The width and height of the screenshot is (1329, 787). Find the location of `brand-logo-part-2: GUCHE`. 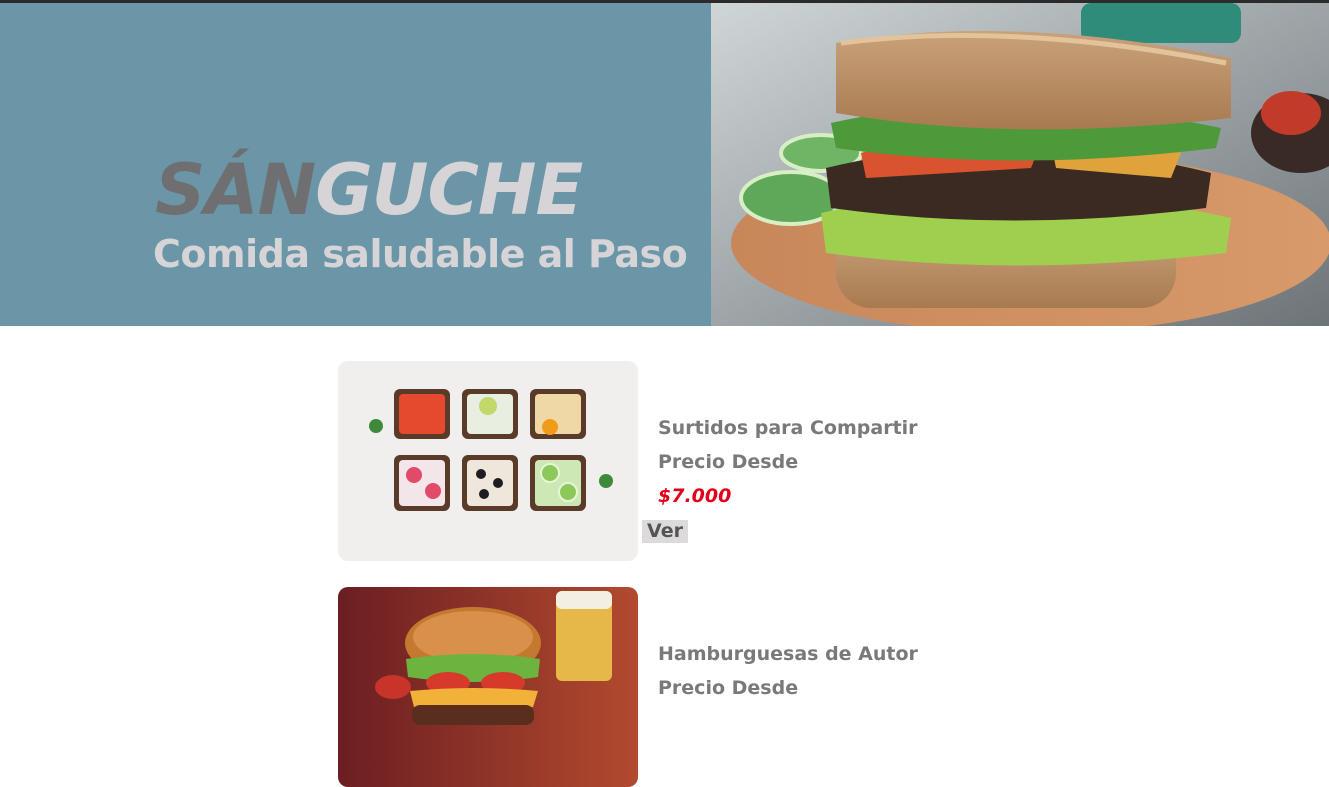

brand-logo-part-2: GUCHE is located at coordinates (449, 190).